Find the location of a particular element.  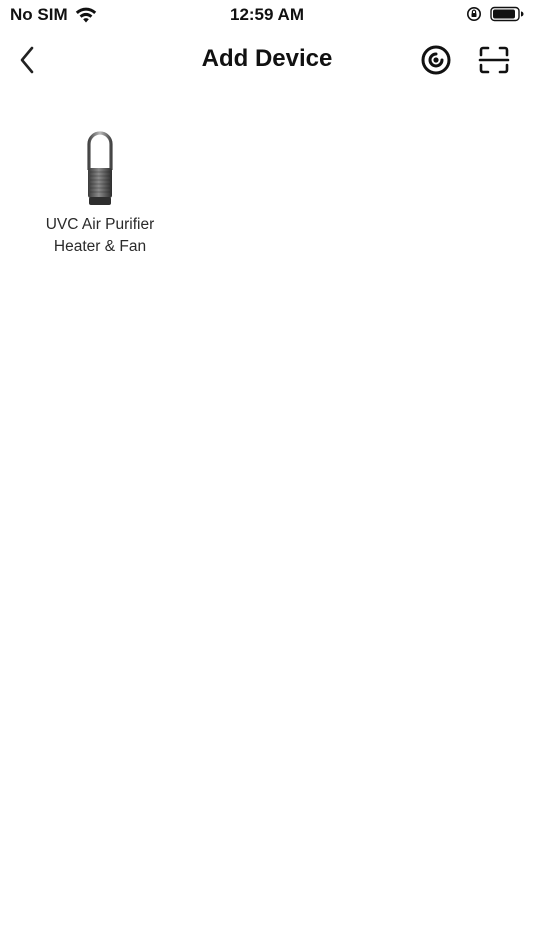

device-card: UVC Air Purifier Heater & Fan is located at coordinates (100, 194).